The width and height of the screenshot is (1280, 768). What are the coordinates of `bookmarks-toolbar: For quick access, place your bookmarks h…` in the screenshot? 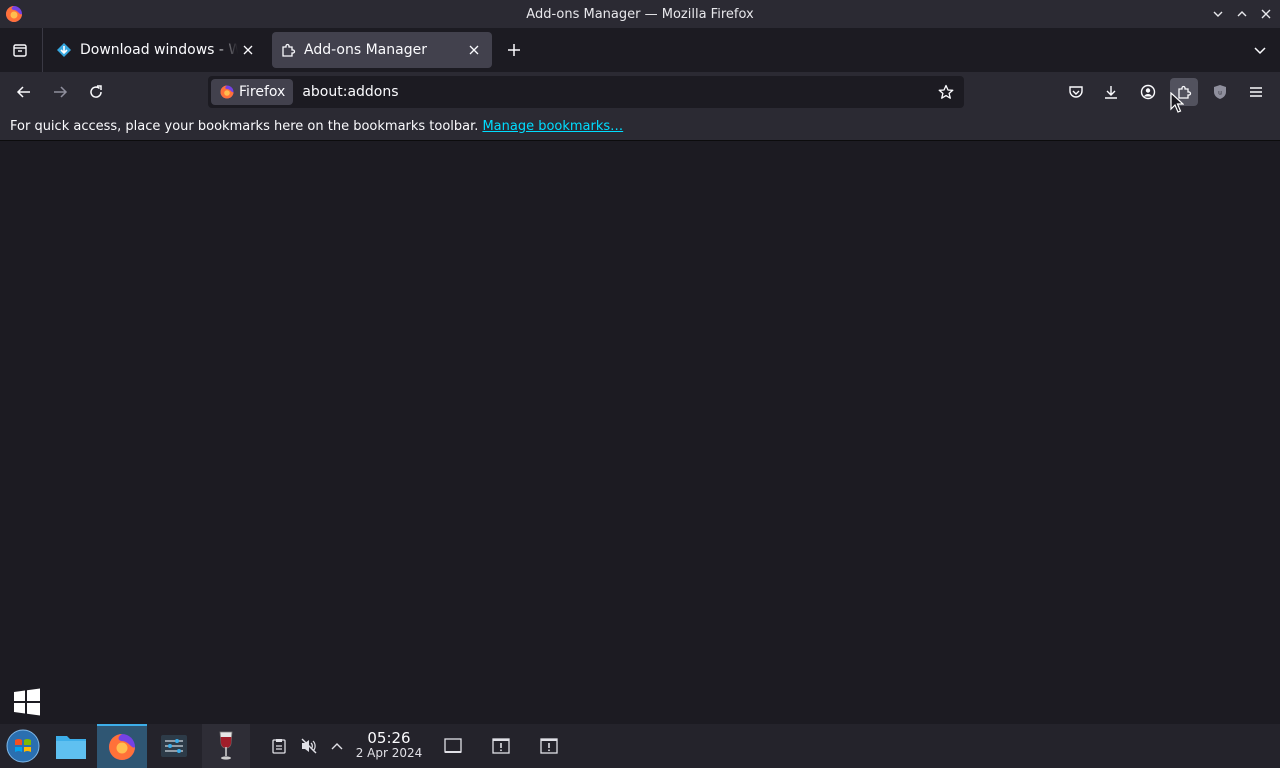 It's located at (640, 126).